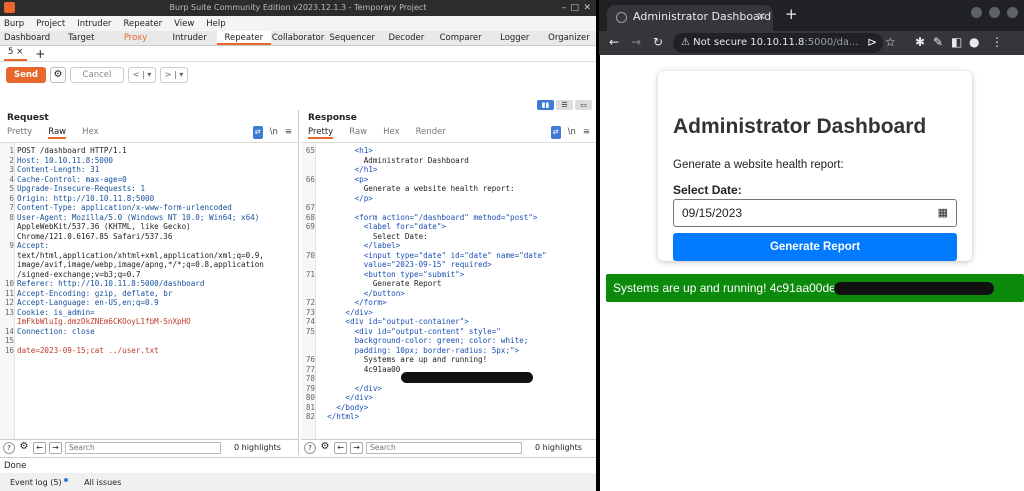 Image resolution: width=1024 pixels, height=491 pixels. Describe the element at coordinates (345, 150) in the screenshot. I see `response-code-line: <h1>` at that location.